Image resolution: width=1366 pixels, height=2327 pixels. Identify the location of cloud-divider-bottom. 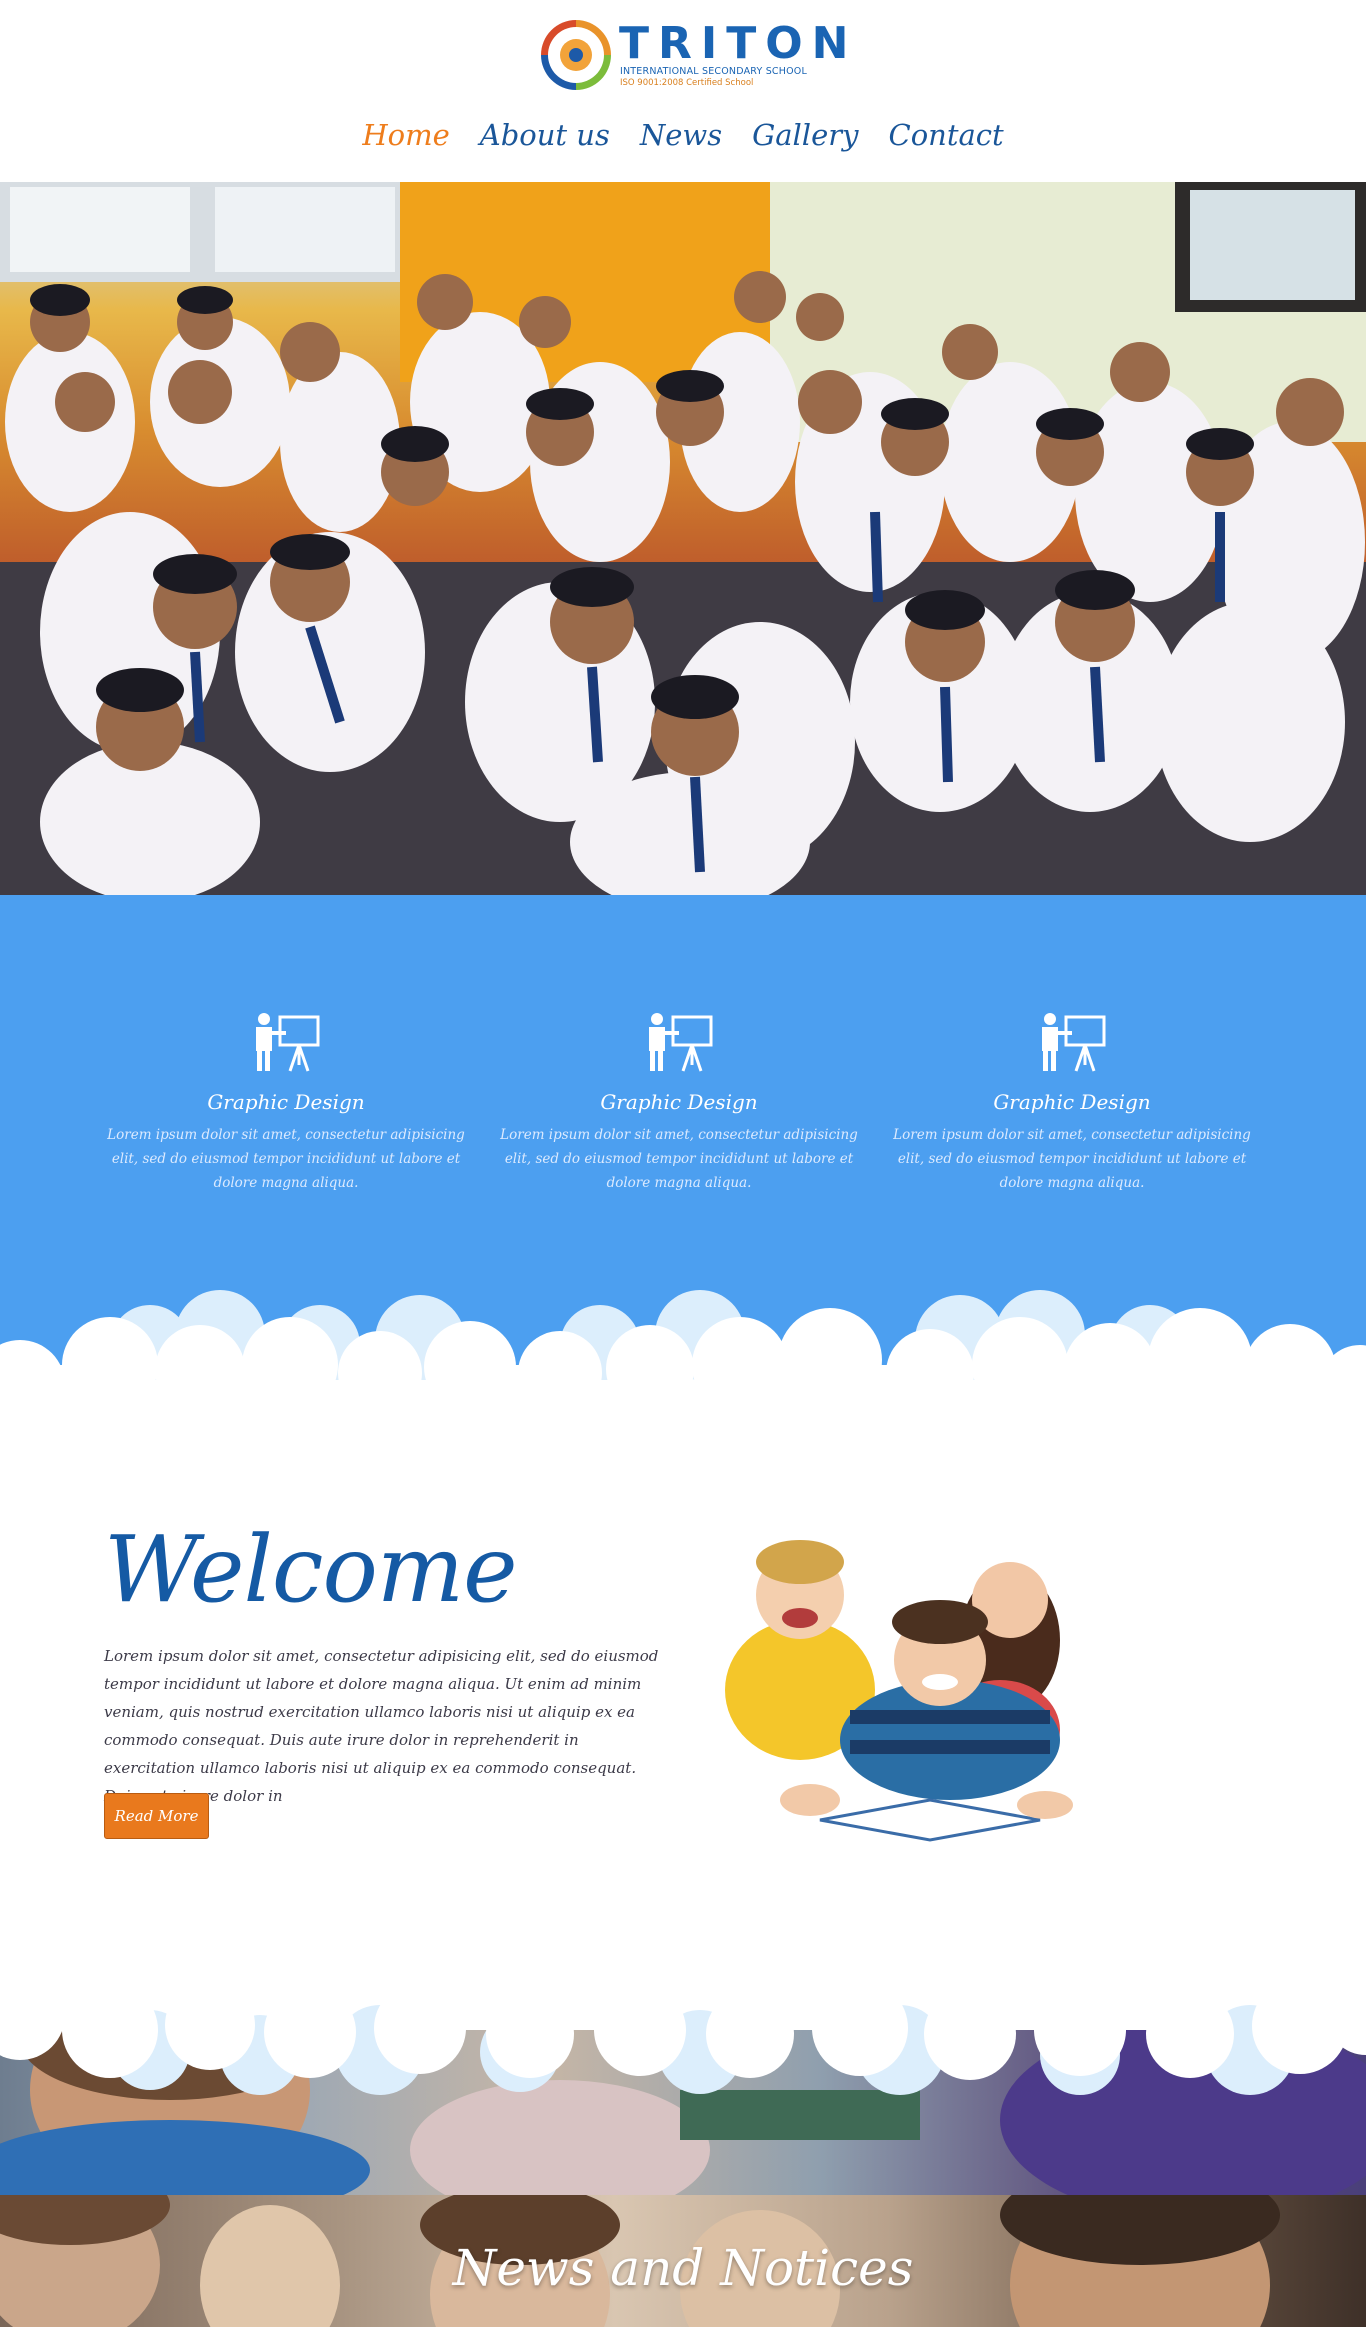
(683, 2042).